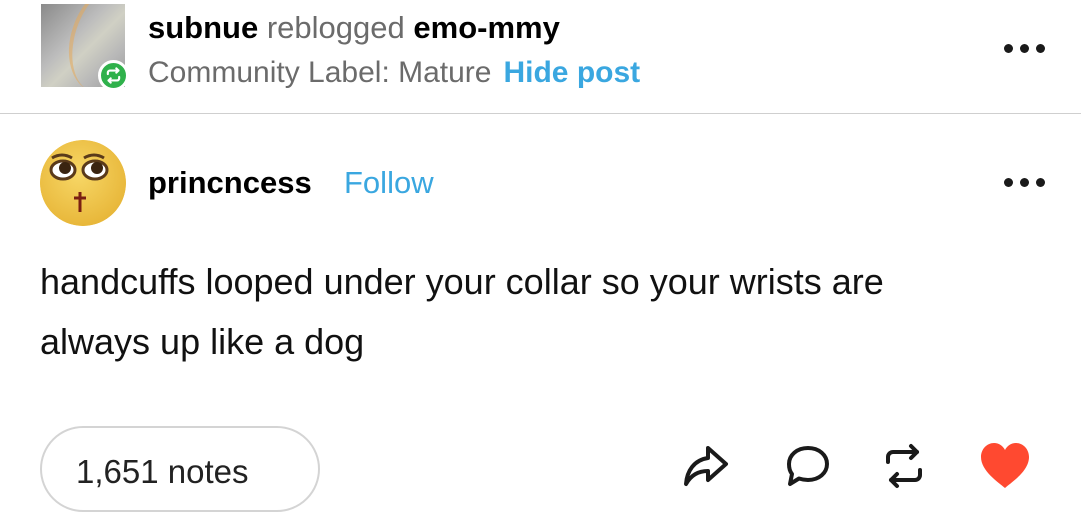 The image size is (1081, 512). Describe the element at coordinates (1024, 48) in the screenshot. I see `reblog-more-options-icon` at that location.